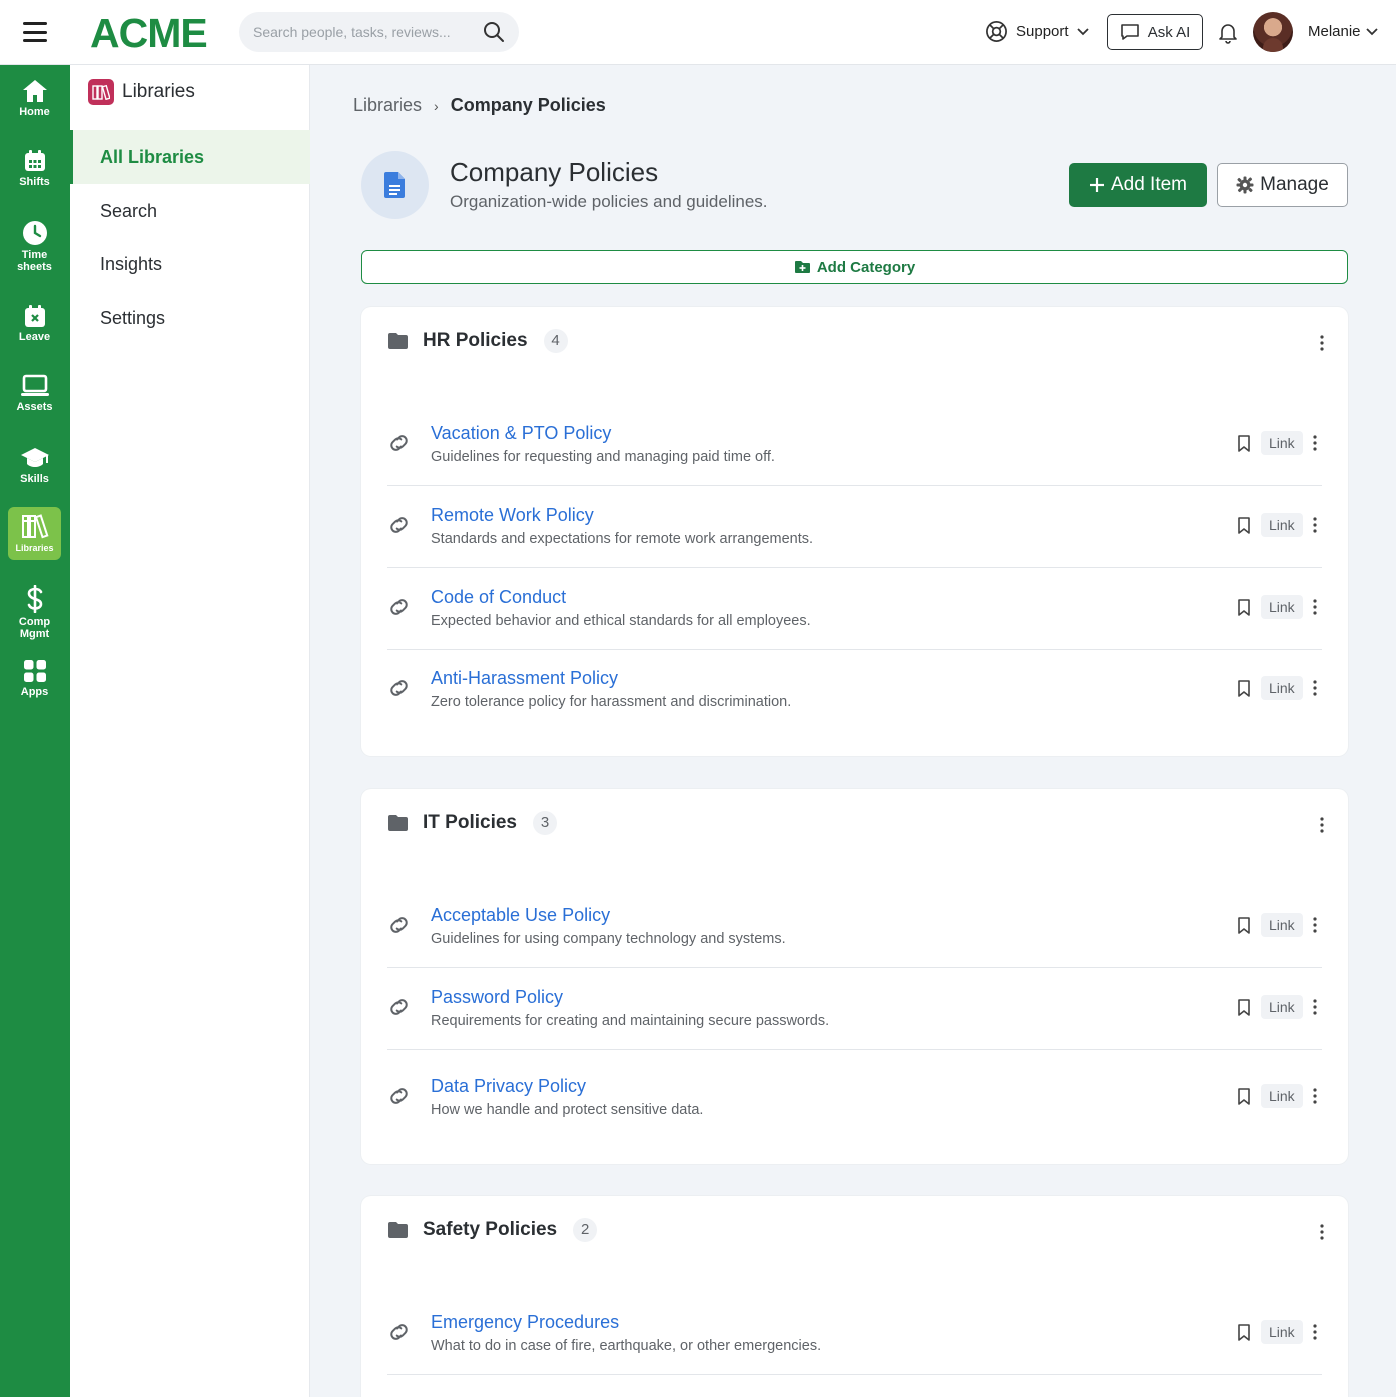 This screenshot has height=1397, width=1396. What do you see at coordinates (1282, 185) in the screenshot?
I see `manage-button: Manage` at bounding box center [1282, 185].